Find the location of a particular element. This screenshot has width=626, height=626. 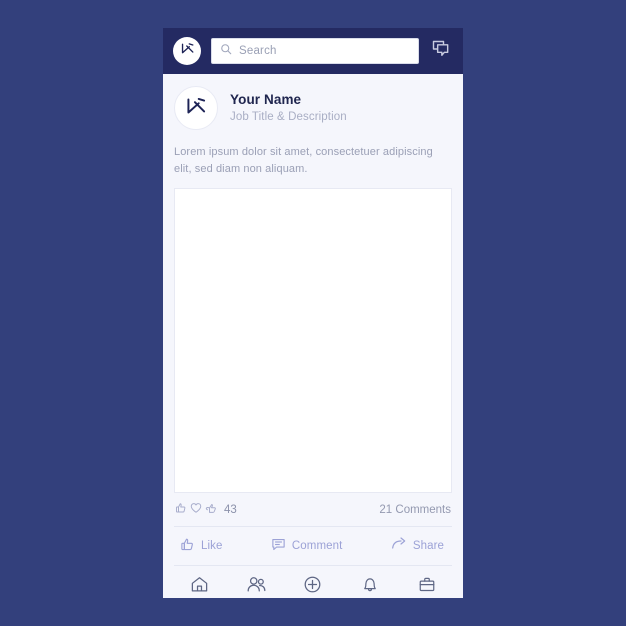

reaction-icons-group: 43 is located at coordinates (206, 510).